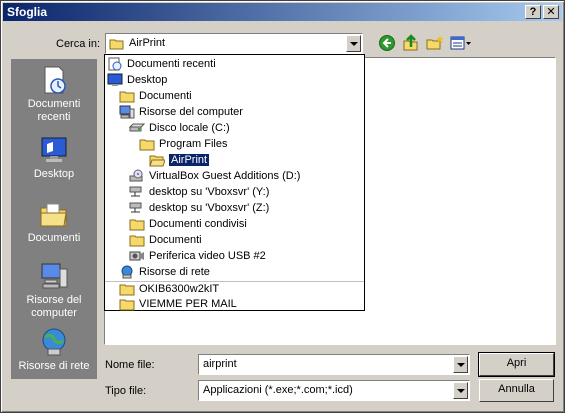 The height and width of the screenshot is (413, 565). Describe the element at coordinates (78, 44) in the screenshot. I see `lookin-label: Cerca in:` at that location.